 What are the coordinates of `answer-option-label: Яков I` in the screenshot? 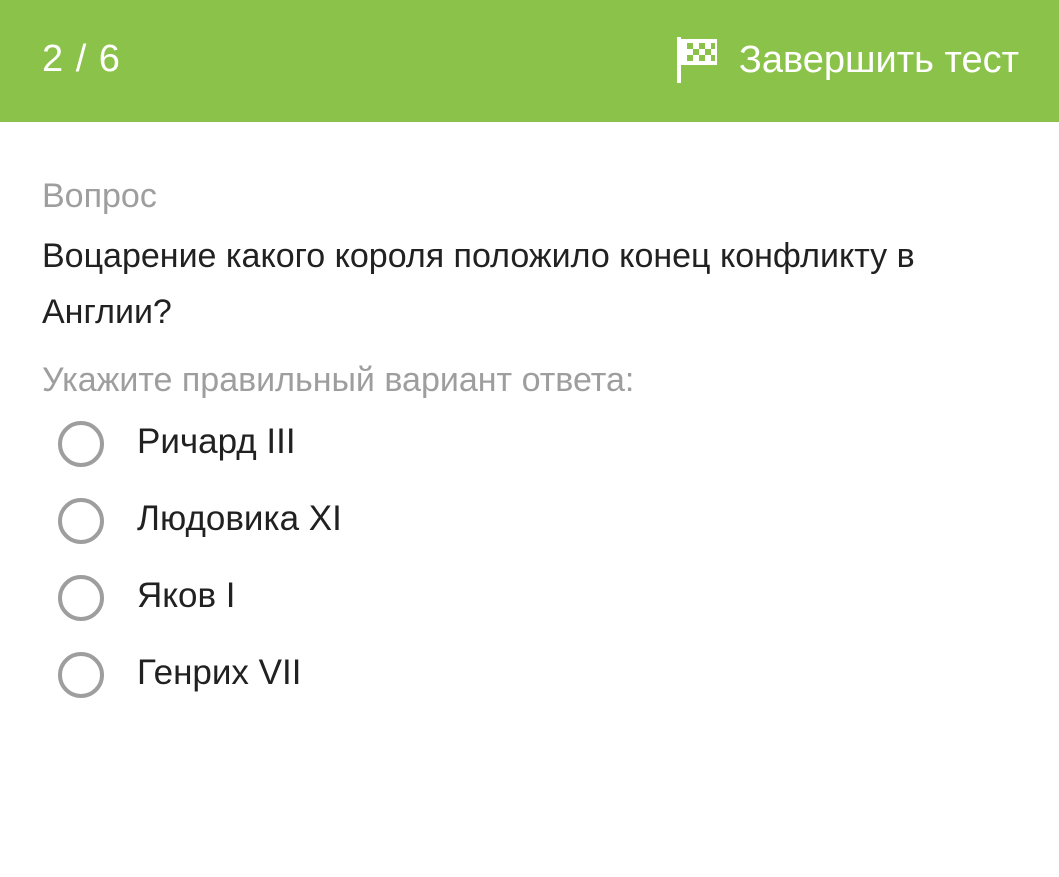 It's located at (186, 595).